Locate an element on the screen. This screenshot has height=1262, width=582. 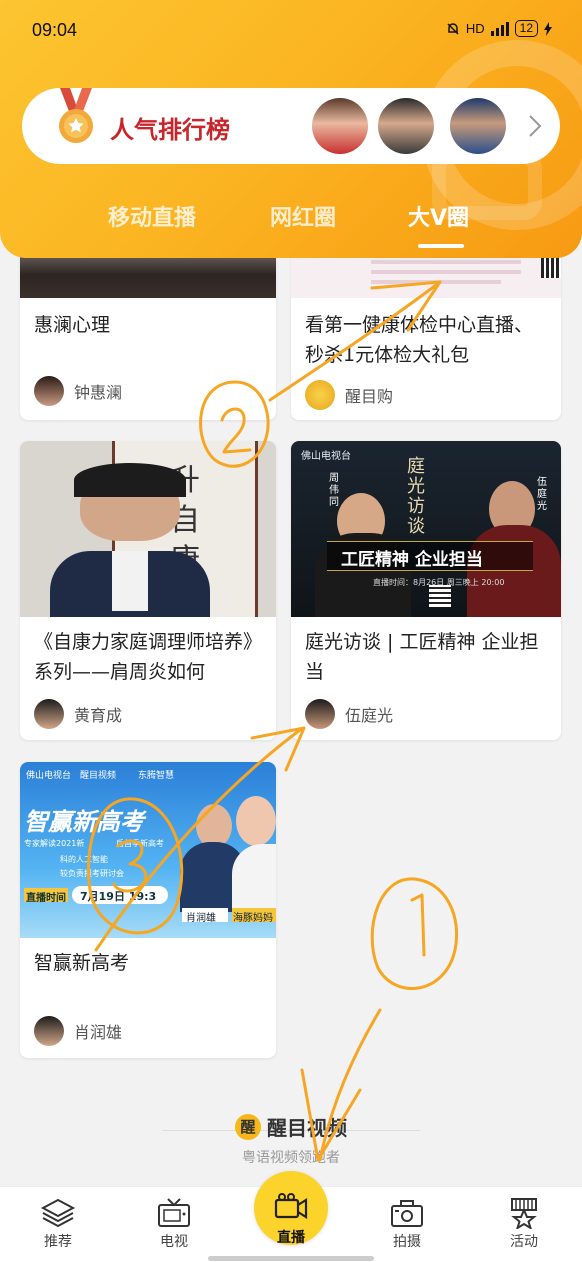
nav-label: 活动 is located at coordinates (524, 1242).